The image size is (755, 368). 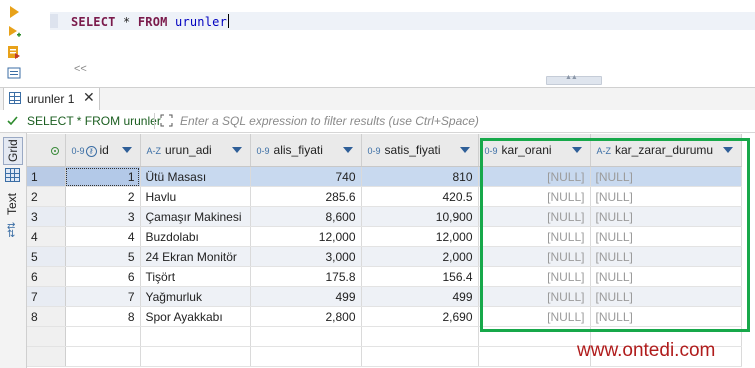 I want to click on cell-alis-fiyati: 3,000, so click(x=306, y=256).